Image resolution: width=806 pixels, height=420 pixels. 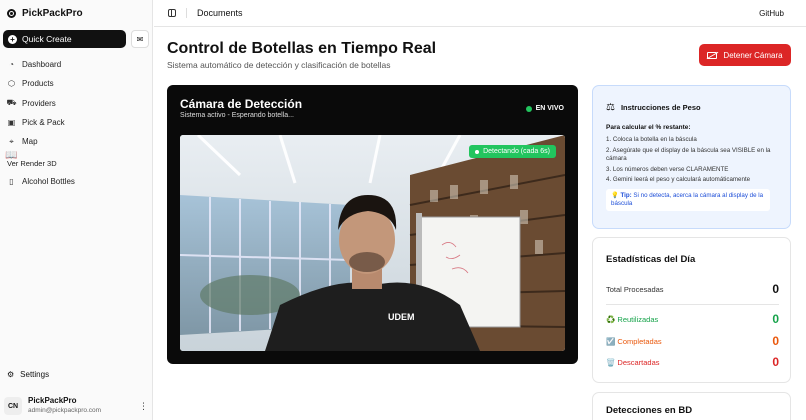 I want to click on bottle-icon: ▯, so click(x=11, y=181).